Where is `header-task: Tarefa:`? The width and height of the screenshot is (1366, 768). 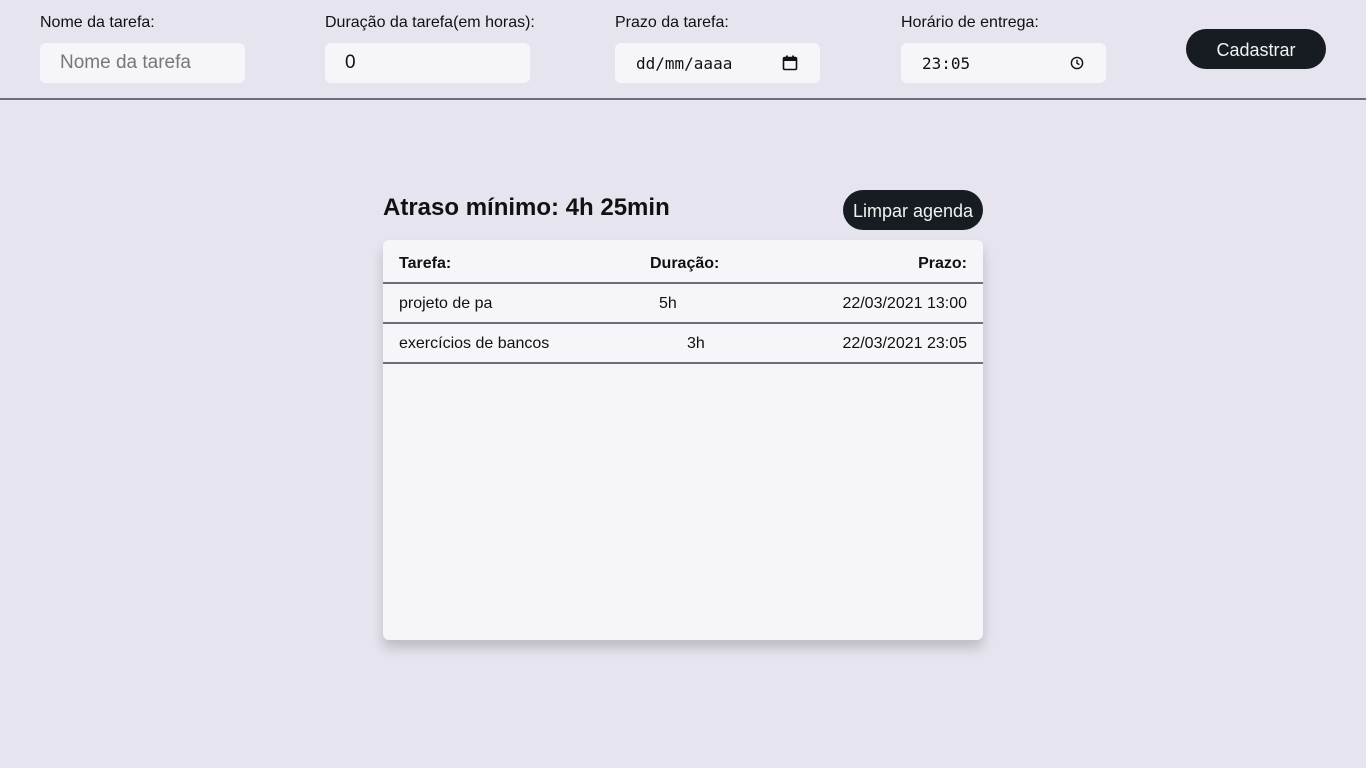
header-task: Tarefa: is located at coordinates (425, 263).